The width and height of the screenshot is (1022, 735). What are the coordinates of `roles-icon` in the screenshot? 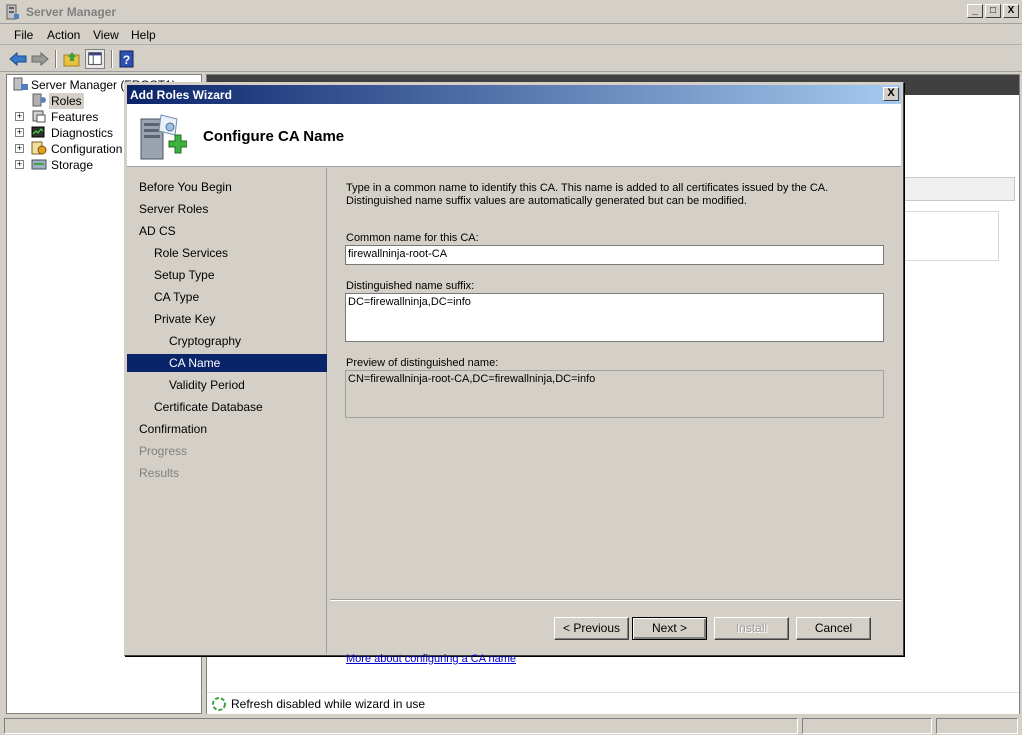 It's located at (39, 100).